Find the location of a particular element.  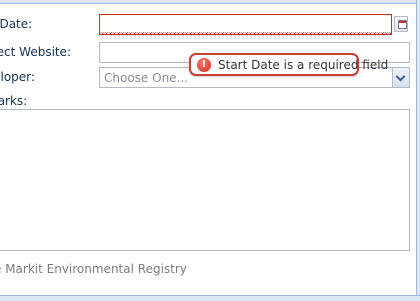

error-icon: ! is located at coordinates (204, 65).